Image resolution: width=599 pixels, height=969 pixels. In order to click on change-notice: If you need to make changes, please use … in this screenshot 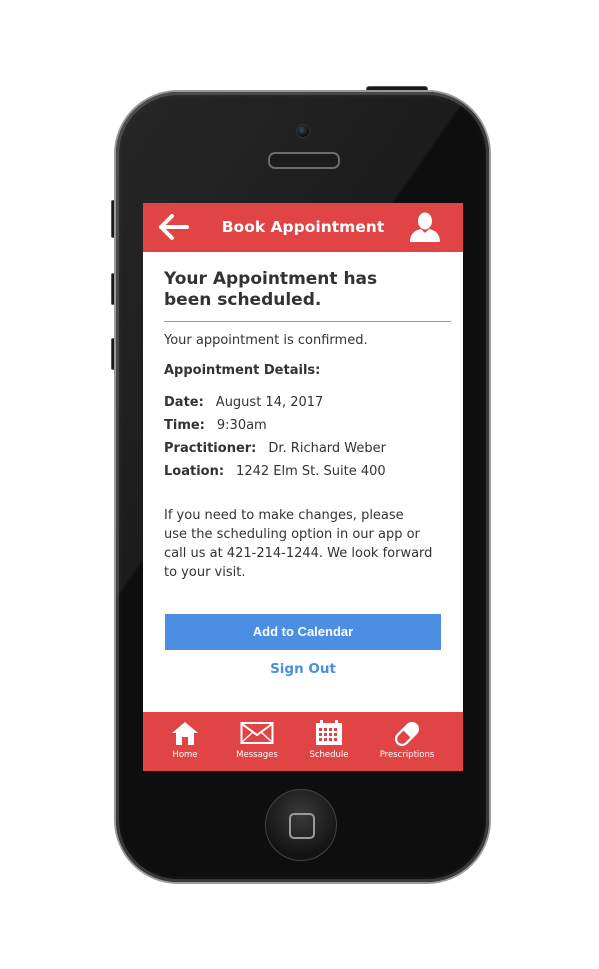, I will do `click(298, 544)`.